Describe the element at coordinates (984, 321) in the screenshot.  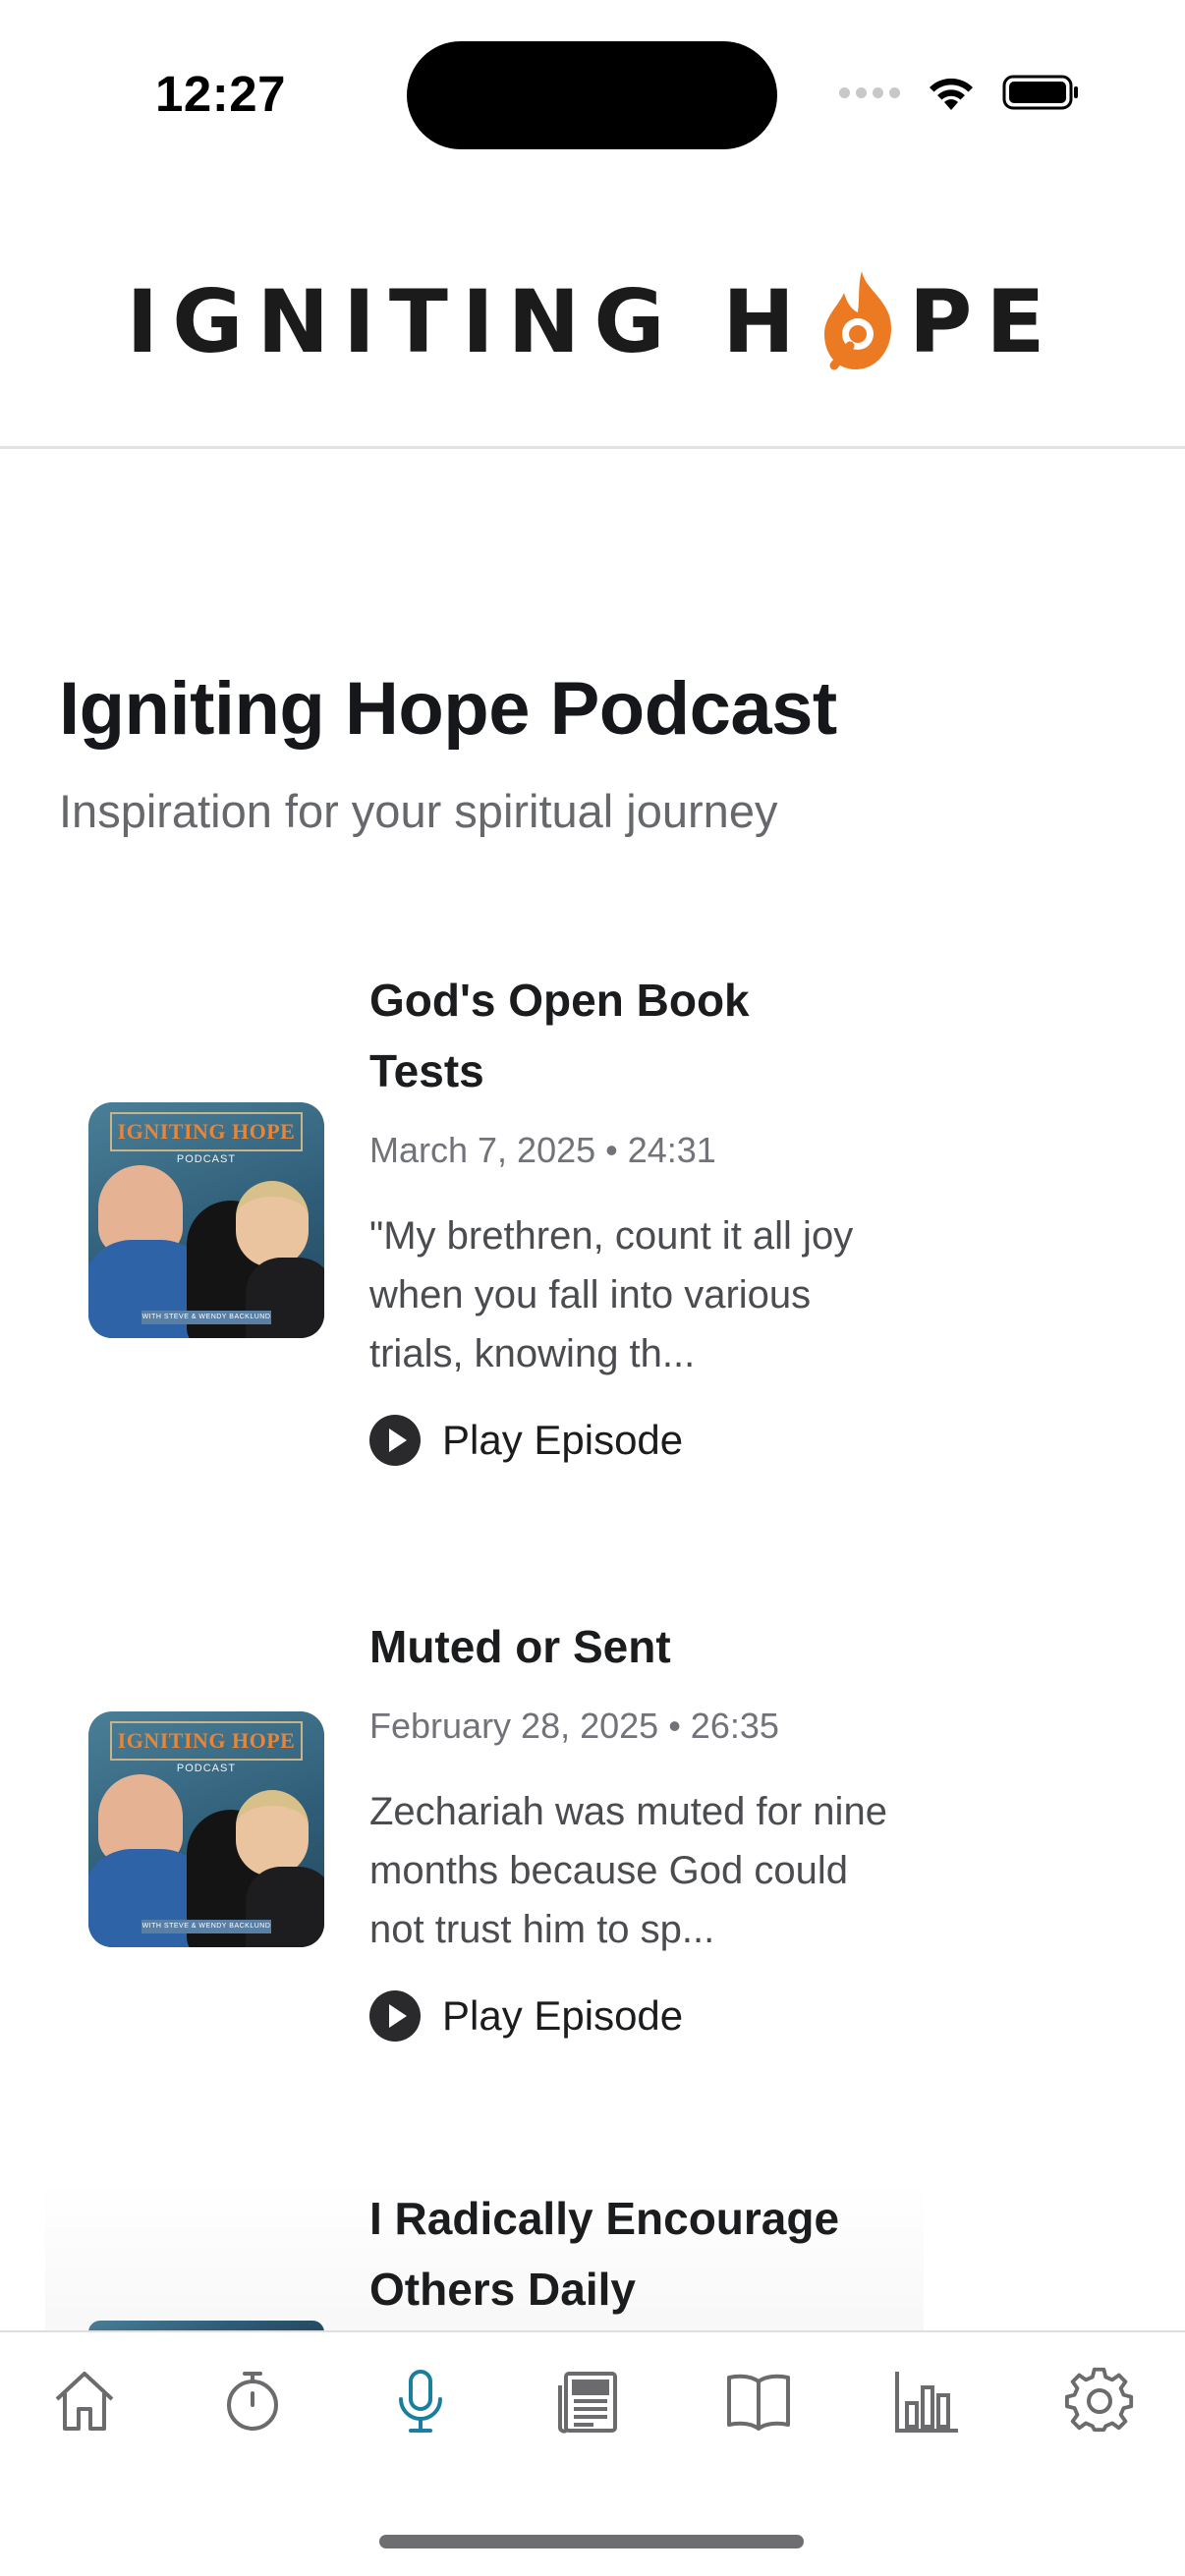
I see `logo-text-right: PE` at that location.